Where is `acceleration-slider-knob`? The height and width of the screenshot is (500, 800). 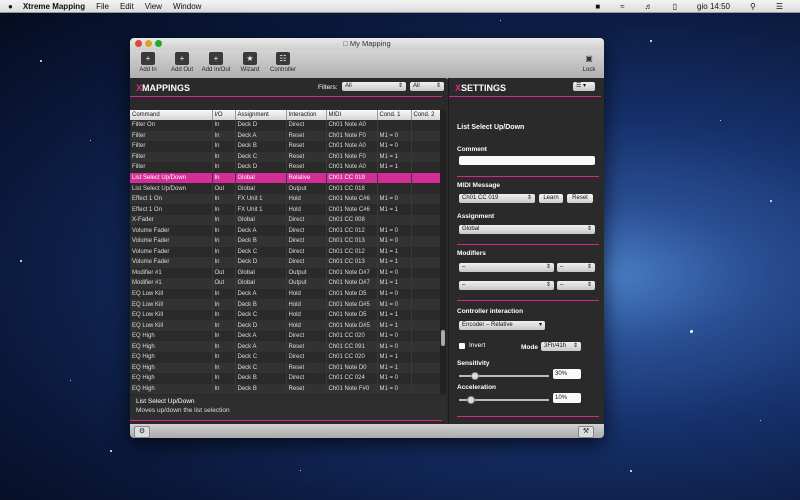 acceleration-slider-knob is located at coordinates (471, 400).